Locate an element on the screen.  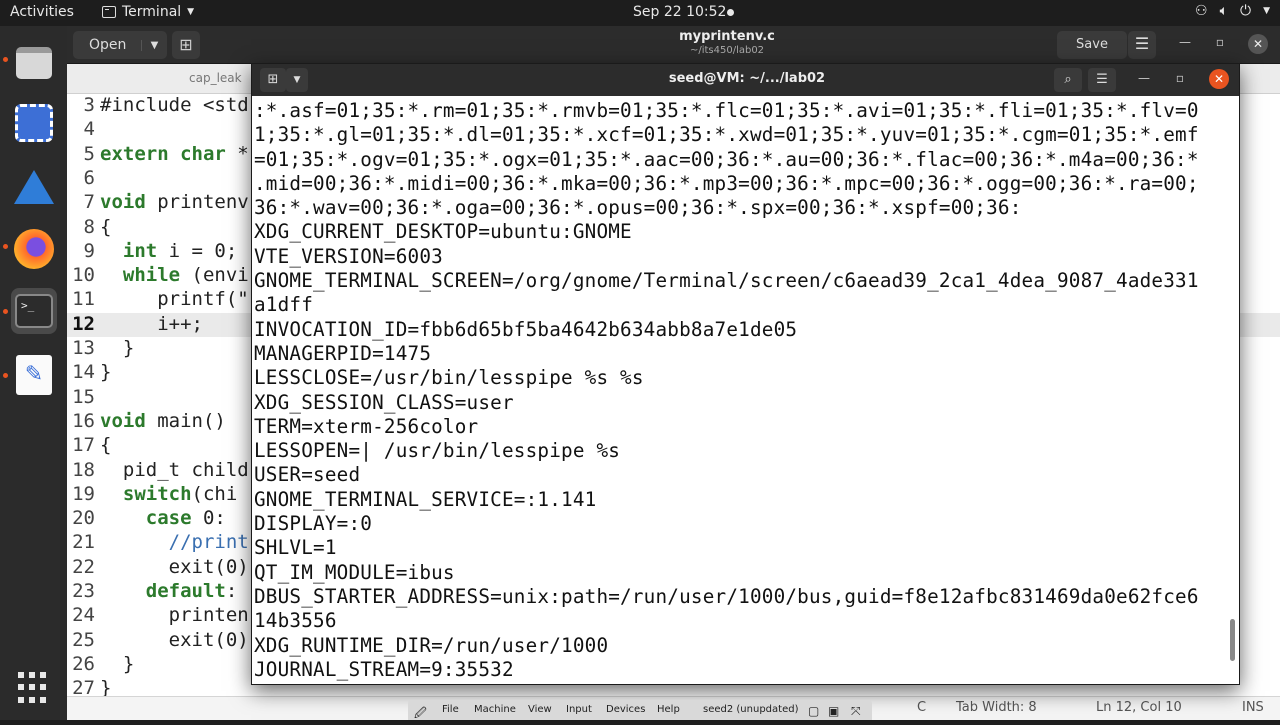
caret-down-icon: ▼ is located at coordinates (1266, 11).